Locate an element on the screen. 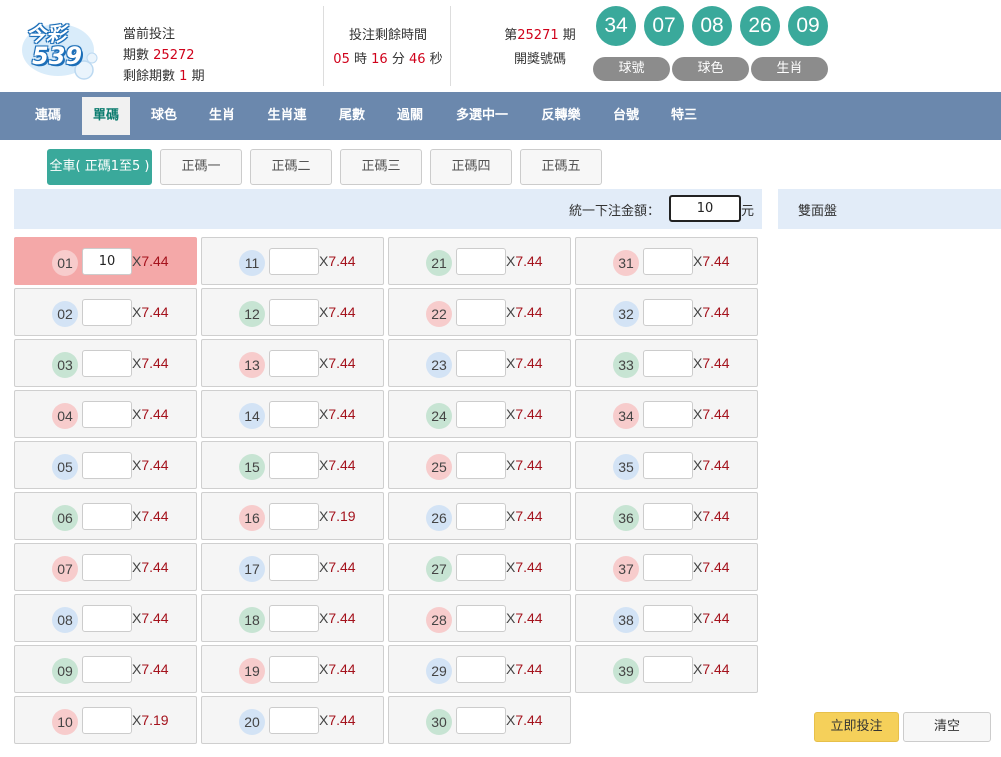 The image size is (1001, 757). number-cell: 30 X7.44 is located at coordinates (479, 720).